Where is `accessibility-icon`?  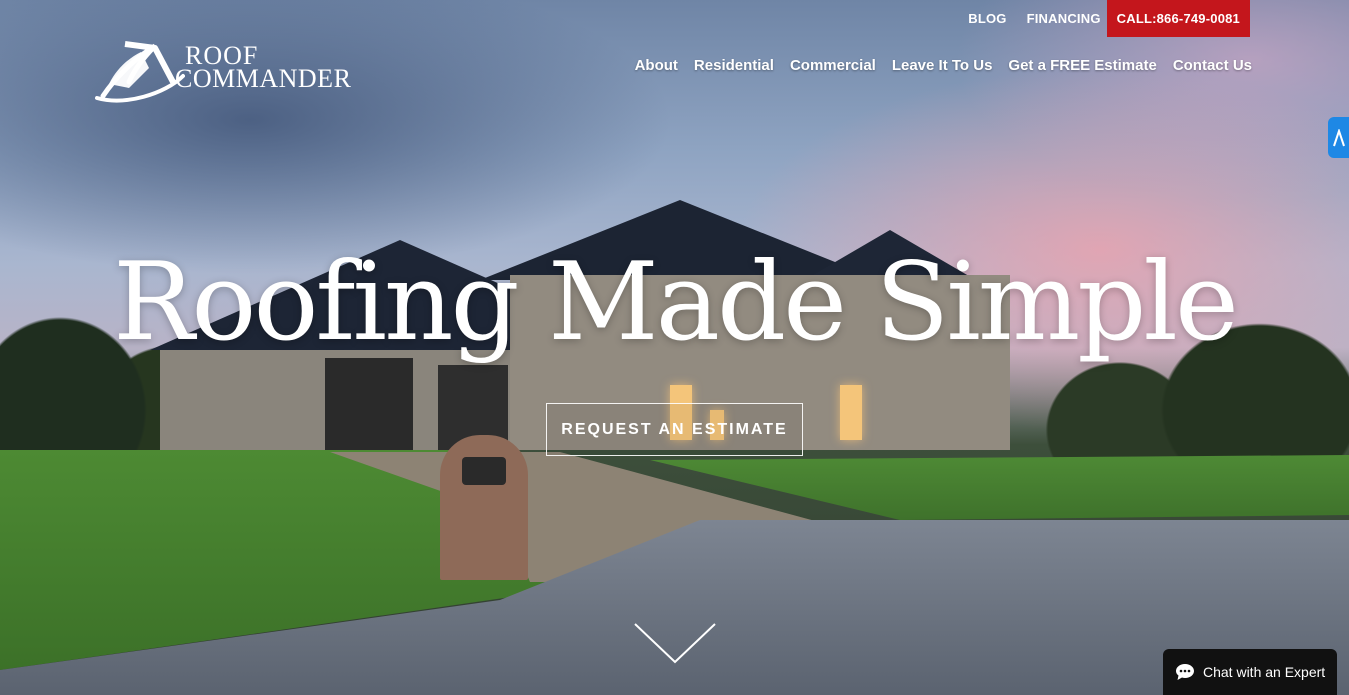
accessibility-icon is located at coordinates (1338, 137).